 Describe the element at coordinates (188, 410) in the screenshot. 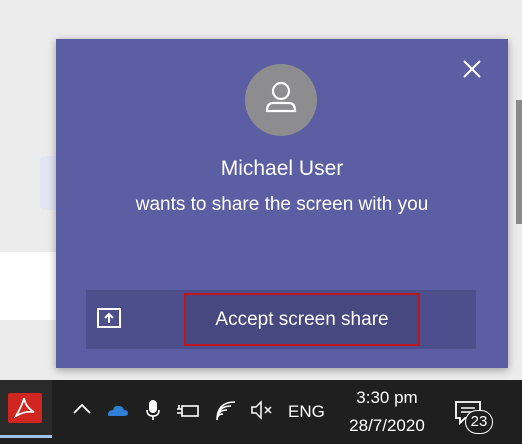

I see `battery-charging-icon` at that location.